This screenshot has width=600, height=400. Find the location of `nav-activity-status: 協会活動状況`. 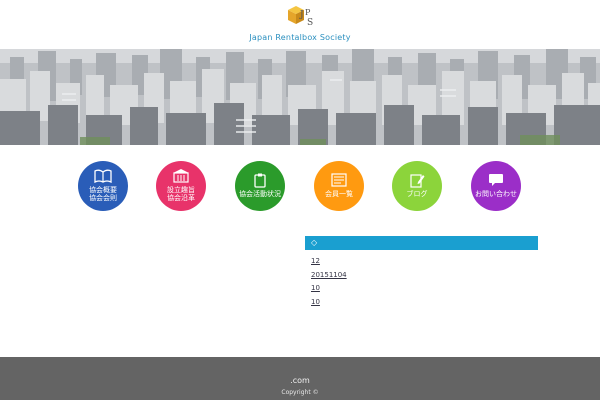

nav-activity-status: 協会活動状況 is located at coordinates (260, 186).